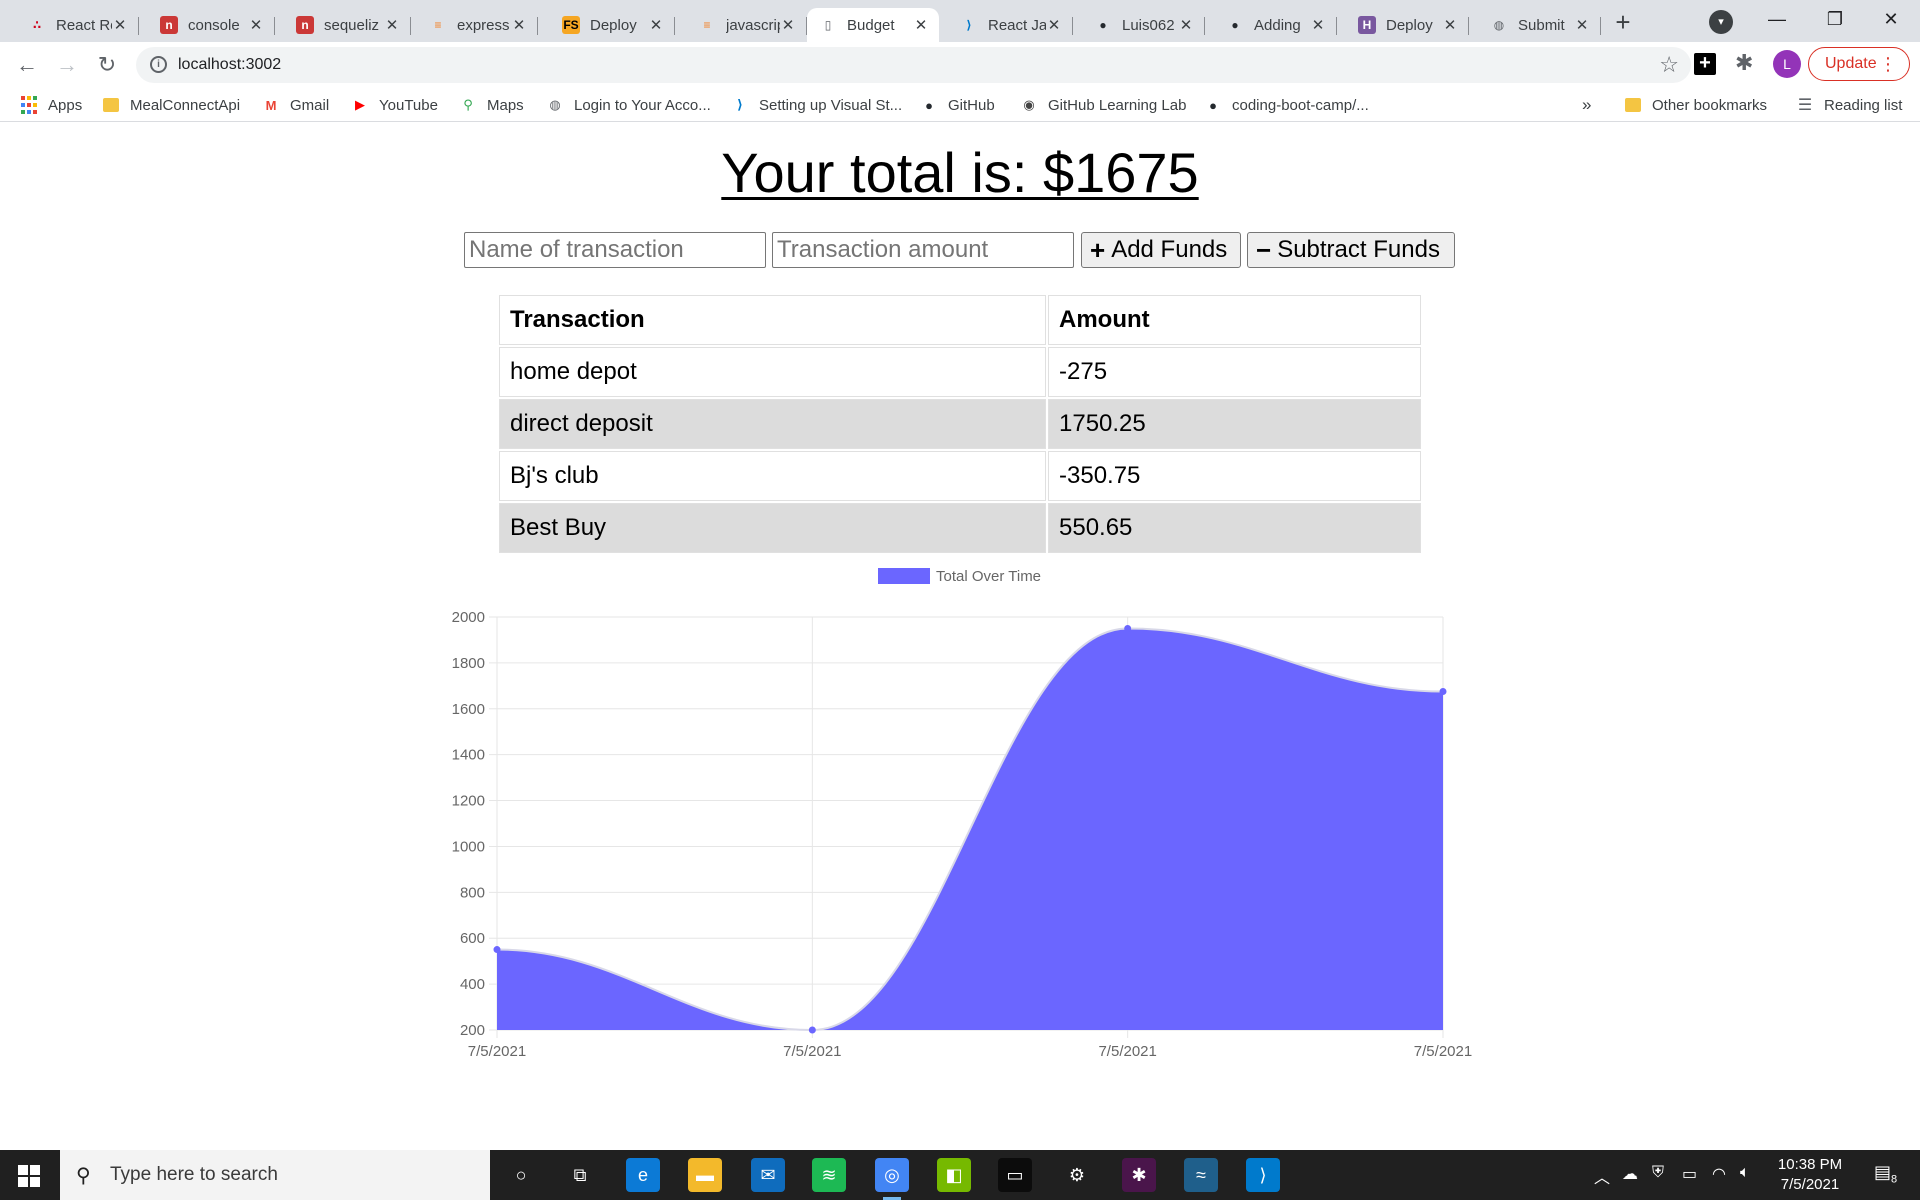 This screenshot has height=1200, width=1920. Describe the element at coordinates (957, 105) in the screenshot. I see `bookmark-item: ● GitHub` at that location.